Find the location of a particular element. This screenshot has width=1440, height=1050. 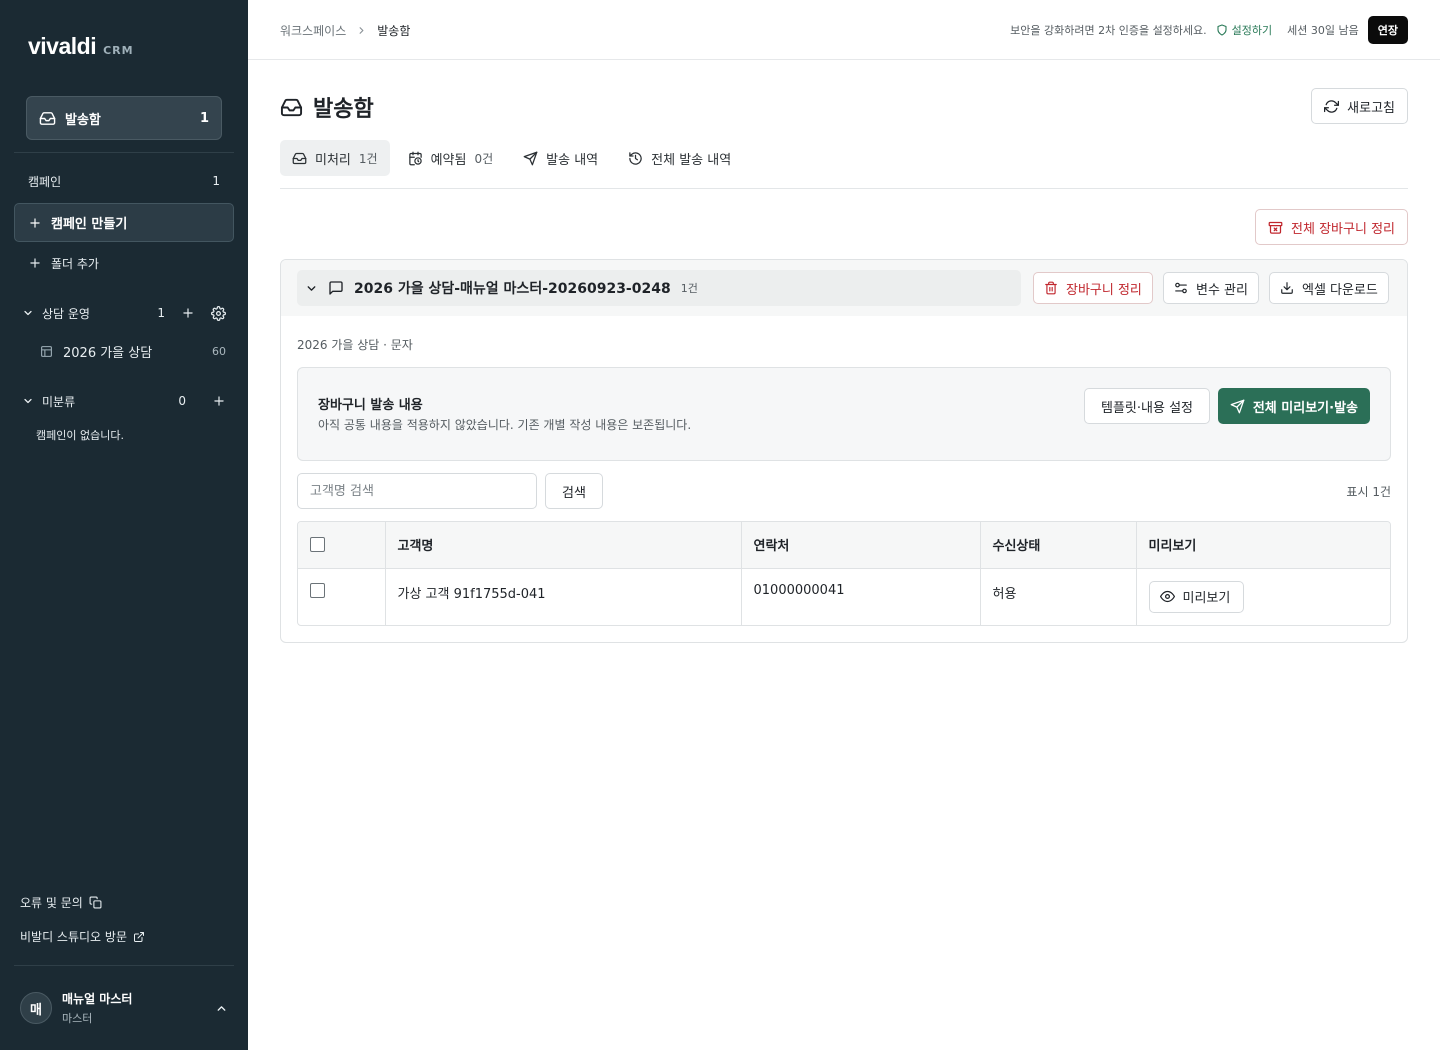

select-all-checkbox is located at coordinates (317, 545).